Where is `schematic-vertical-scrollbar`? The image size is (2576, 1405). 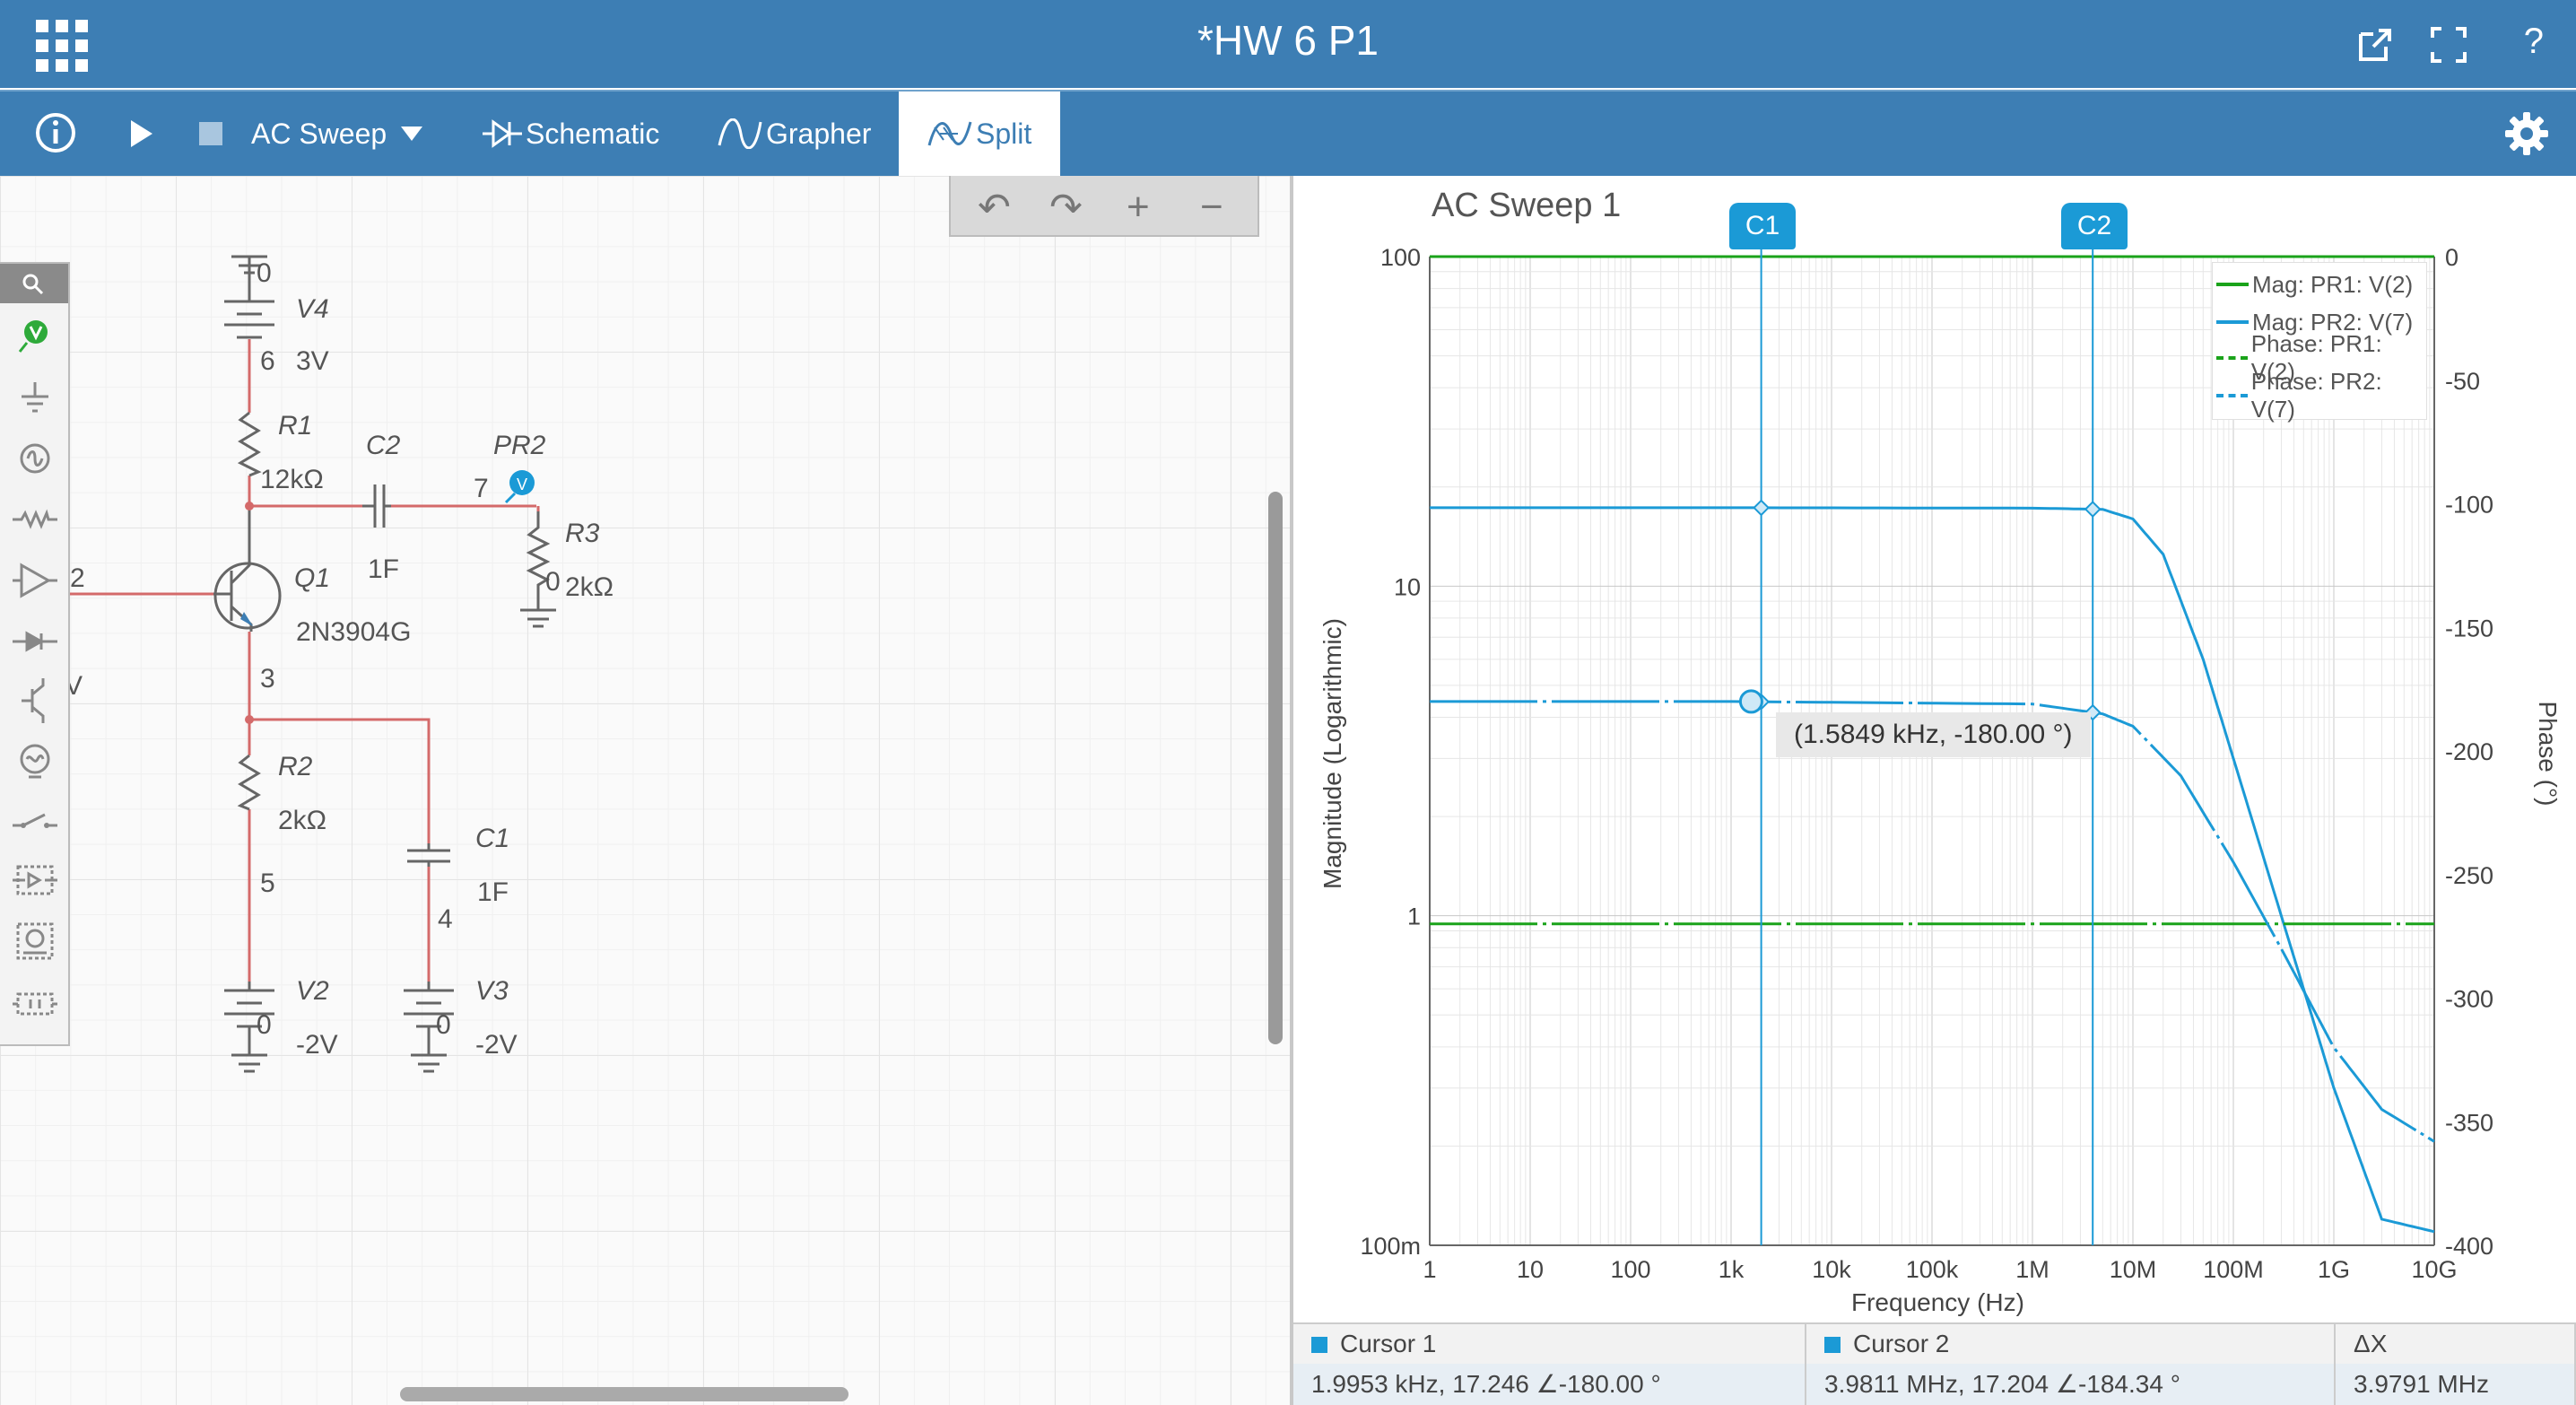
schematic-vertical-scrollbar is located at coordinates (1275, 768).